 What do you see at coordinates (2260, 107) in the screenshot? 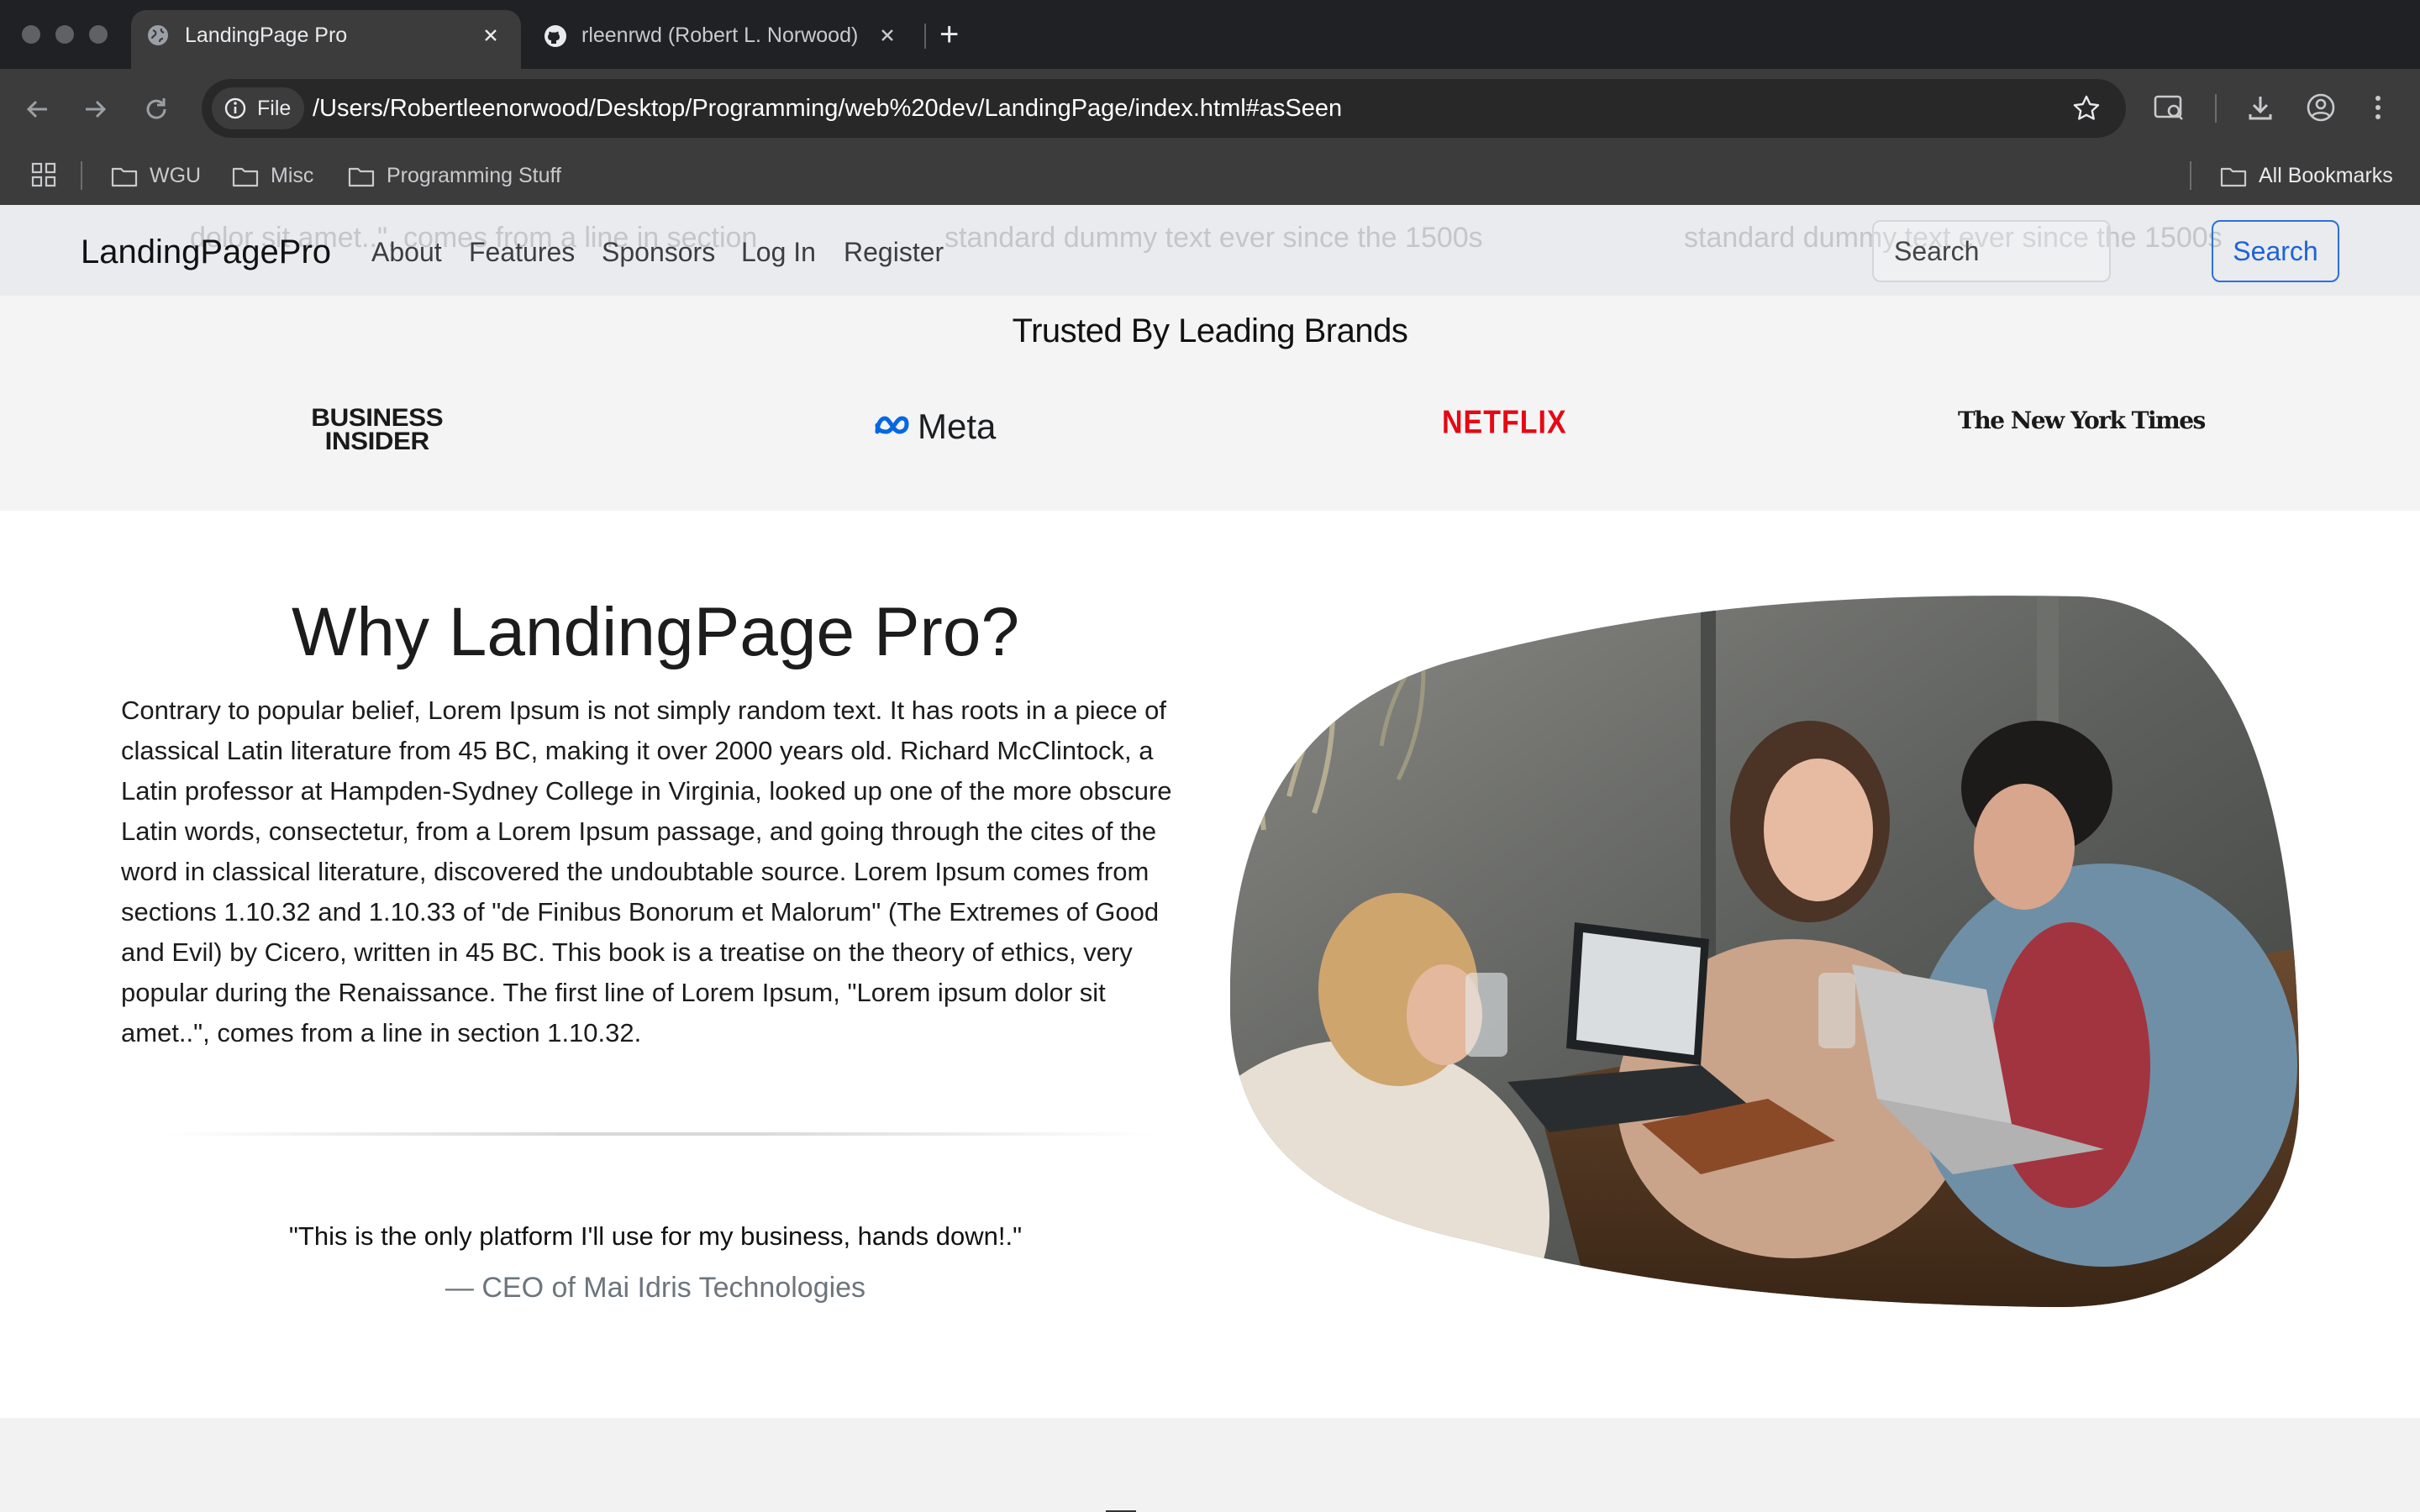
I see `download-icon` at bounding box center [2260, 107].